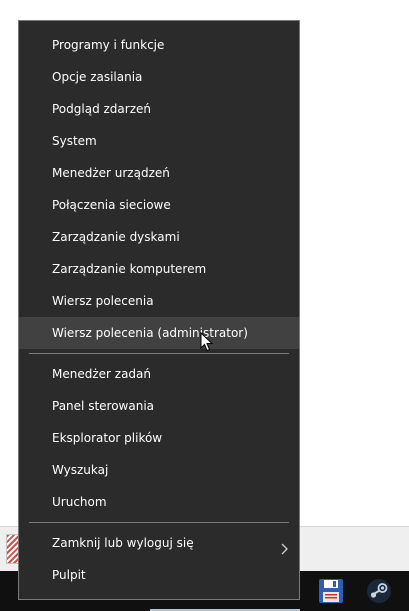  Describe the element at coordinates (103, 406) in the screenshot. I see `menu-item-label: Panel sterowania` at that location.